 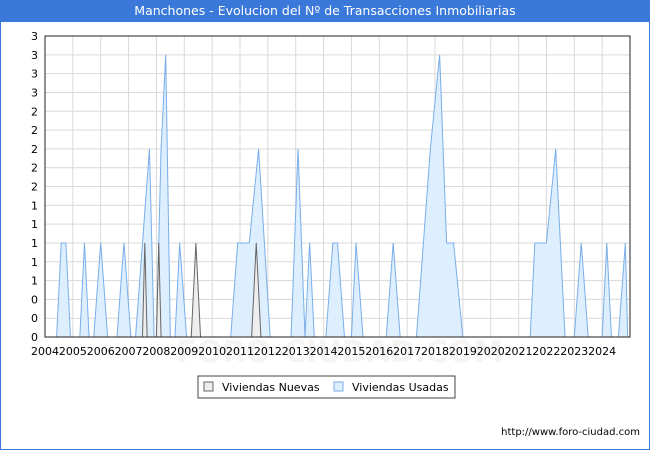 I want to click on x-tick-label: 2004, so click(x=45, y=351).